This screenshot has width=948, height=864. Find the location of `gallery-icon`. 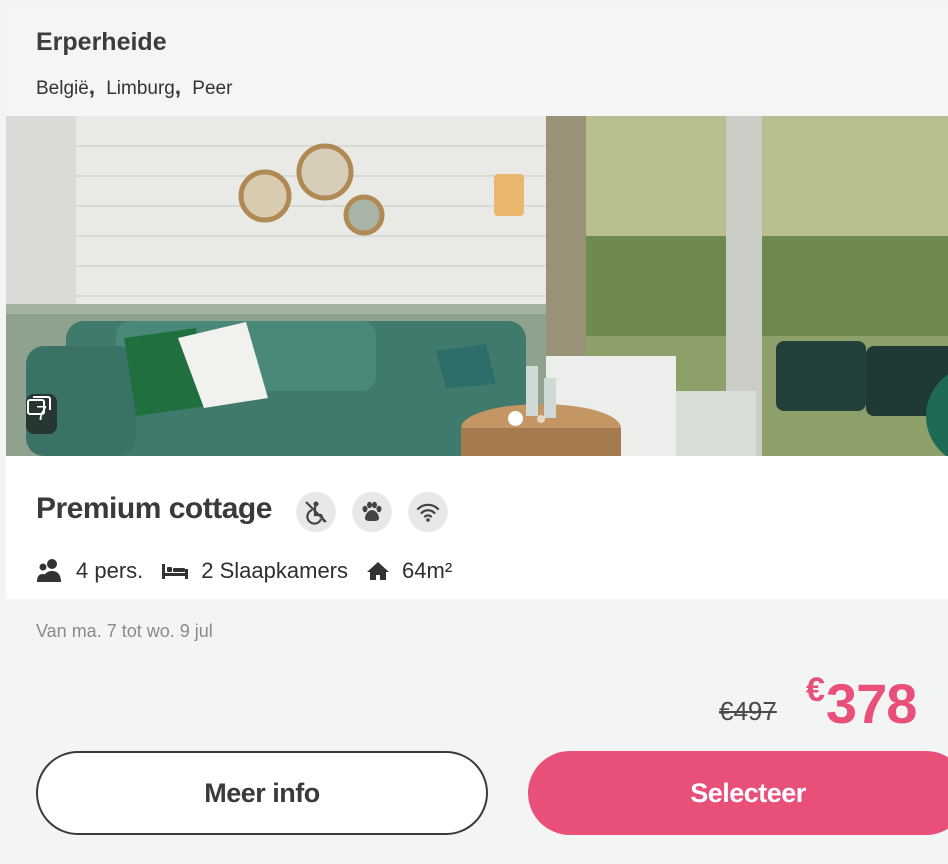

gallery-icon is located at coordinates (39, 405).